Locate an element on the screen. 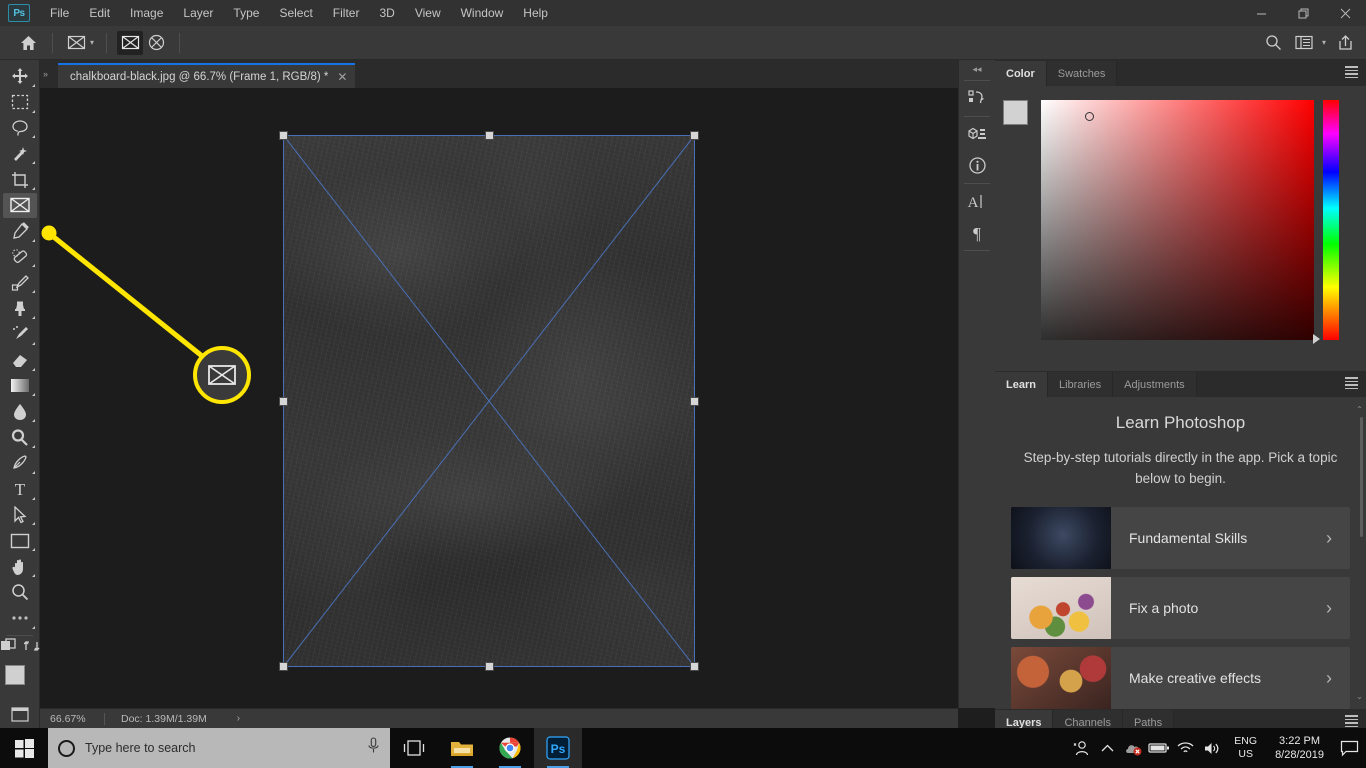 Image resolution: width=1366 pixels, height=768 pixels. file-explorer-icon is located at coordinates (462, 748).